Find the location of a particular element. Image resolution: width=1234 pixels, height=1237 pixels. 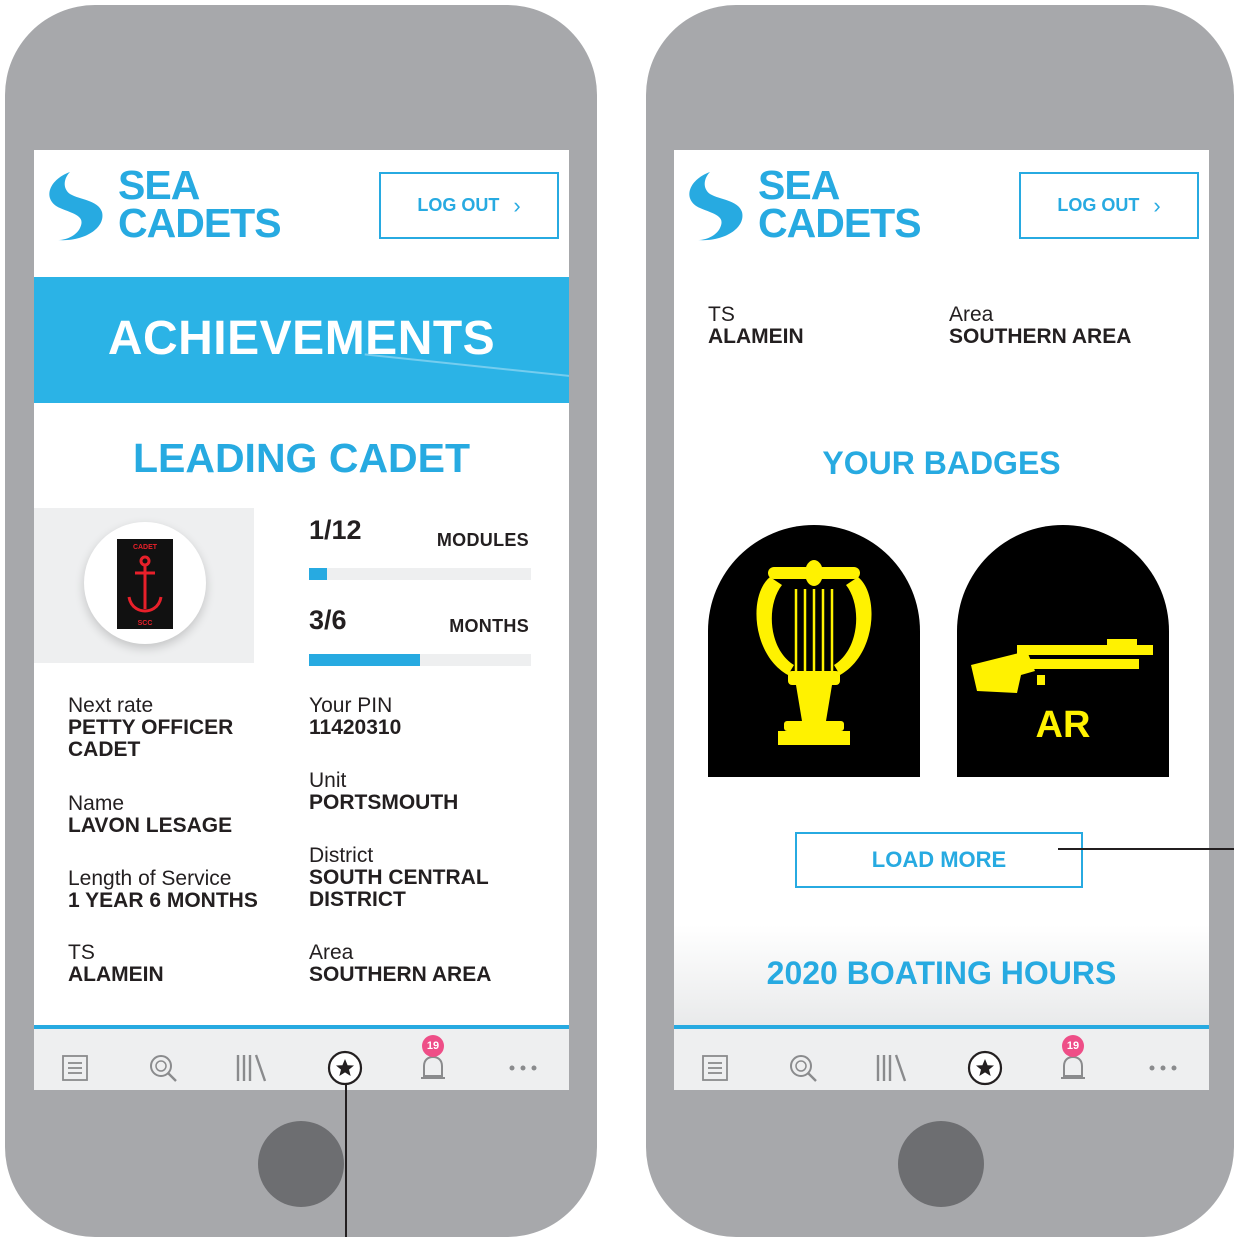

district-key: District is located at coordinates (341, 855).